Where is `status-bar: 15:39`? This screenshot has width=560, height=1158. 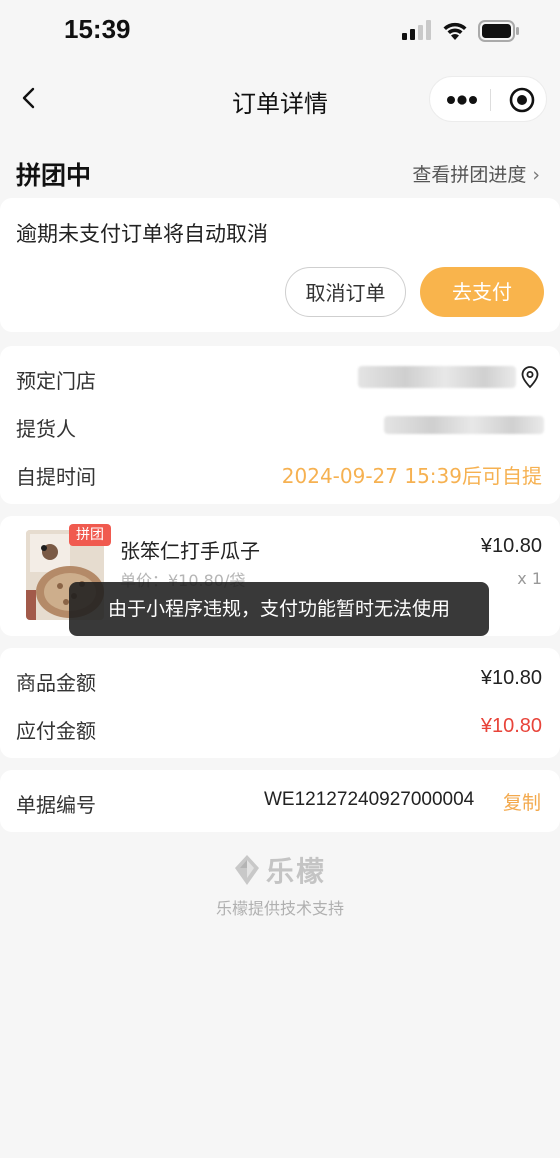 status-bar: 15:39 is located at coordinates (280, 30).